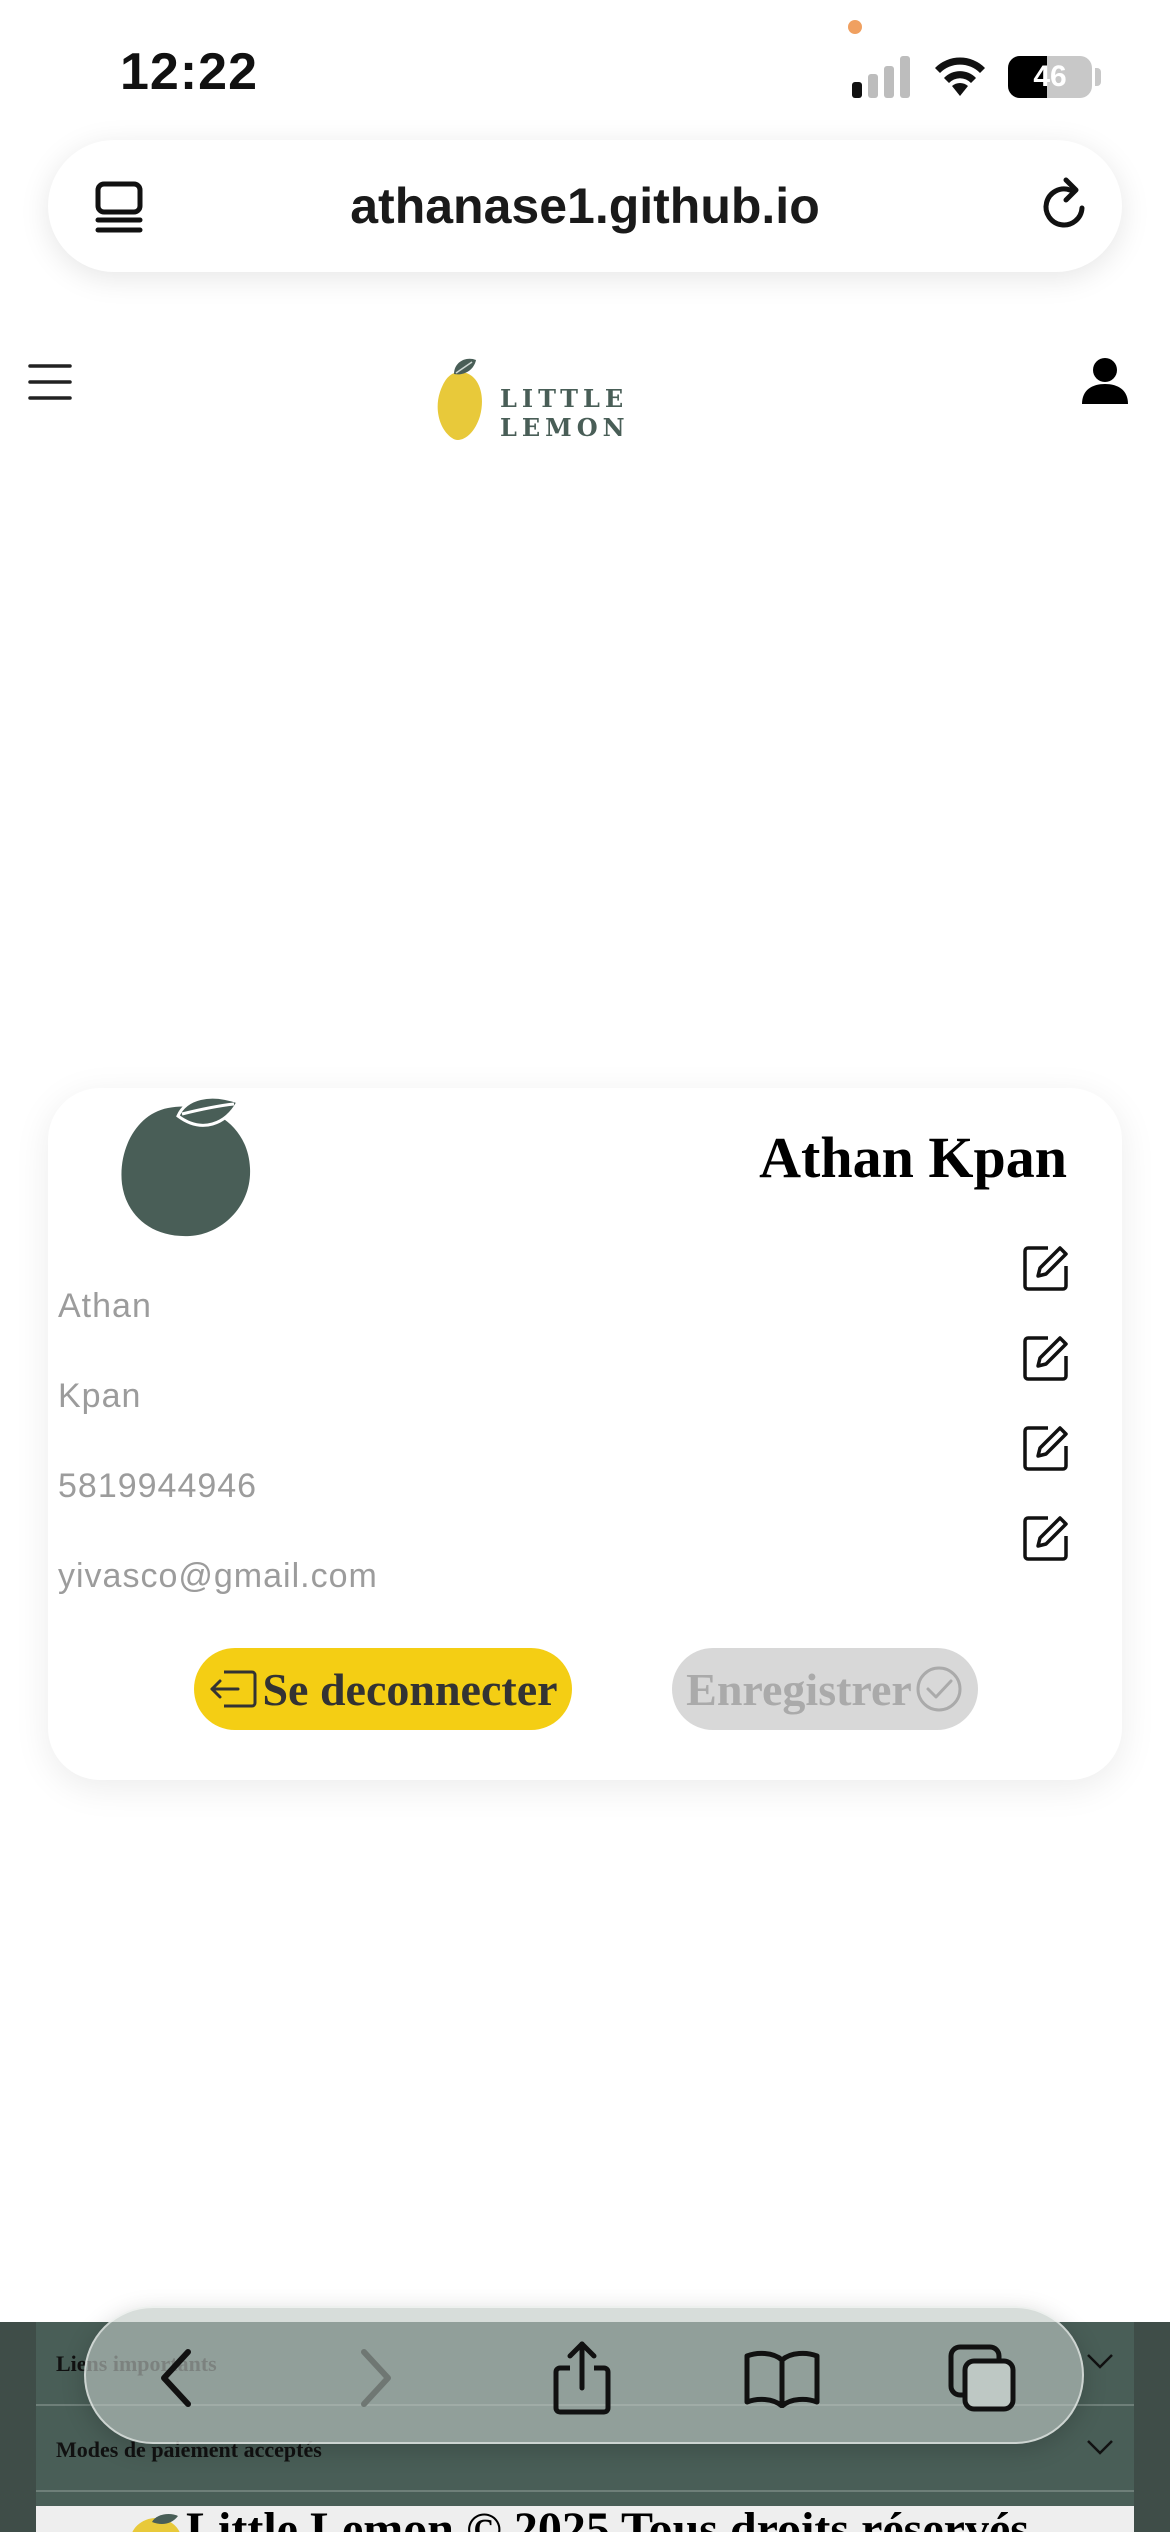  What do you see at coordinates (799, 1689) in the screenshot?
I see `save-label: Enregistrer` at bounding box center [799, 1689].